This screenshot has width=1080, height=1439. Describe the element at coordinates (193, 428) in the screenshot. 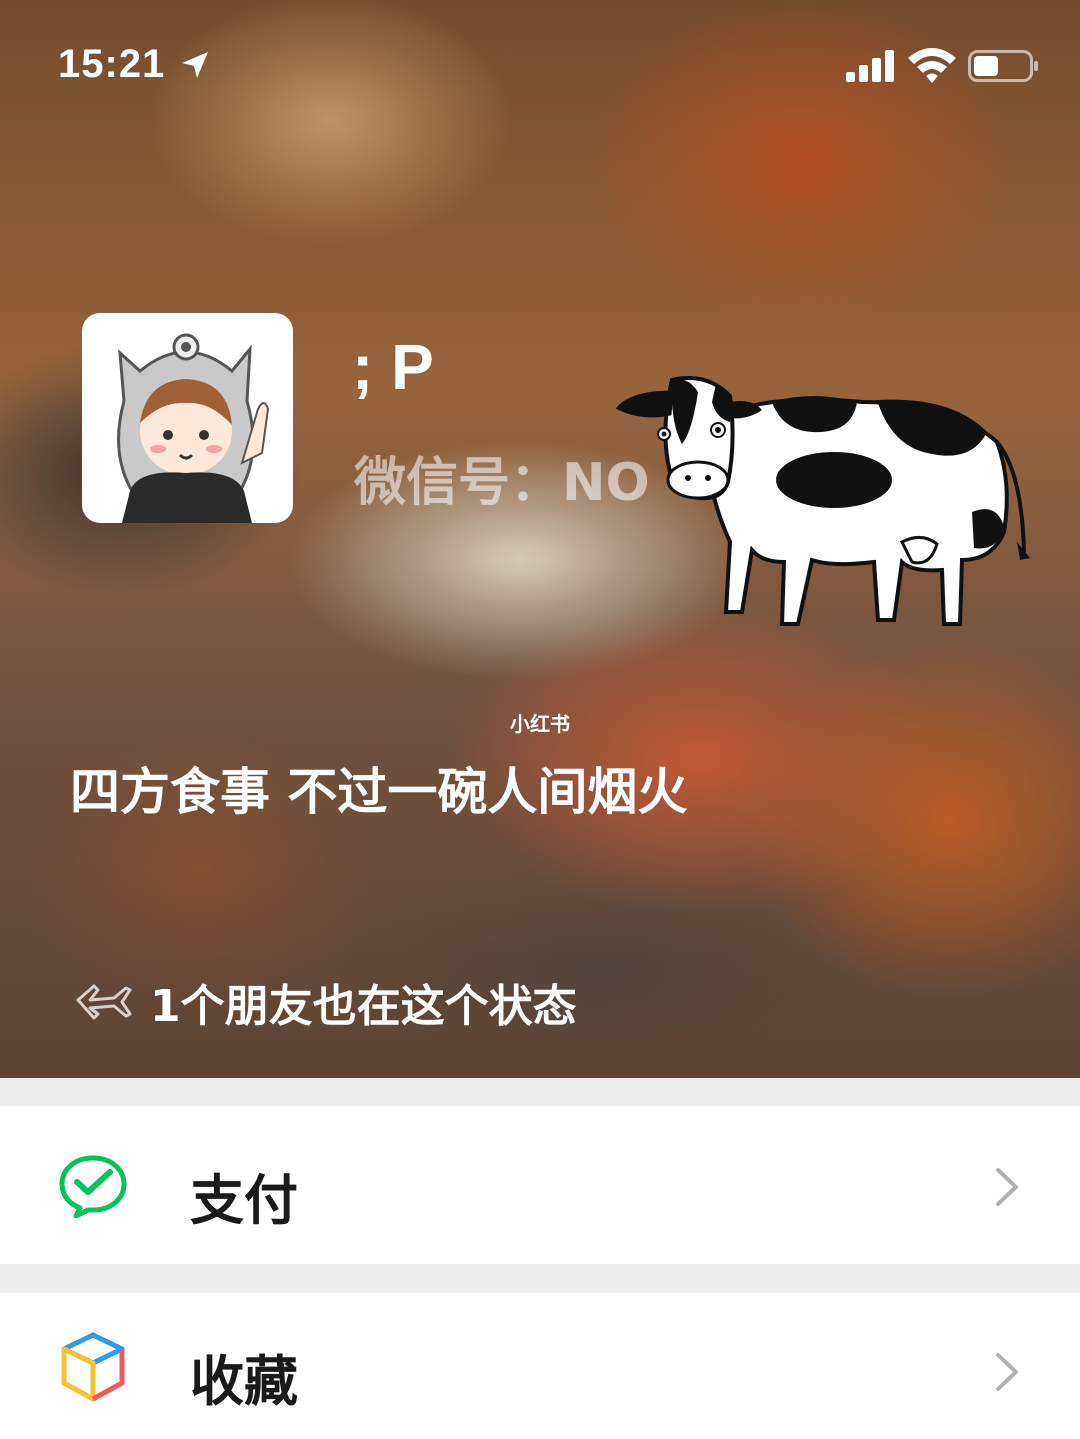

I see `cartoon-avatar-icon` at that location.